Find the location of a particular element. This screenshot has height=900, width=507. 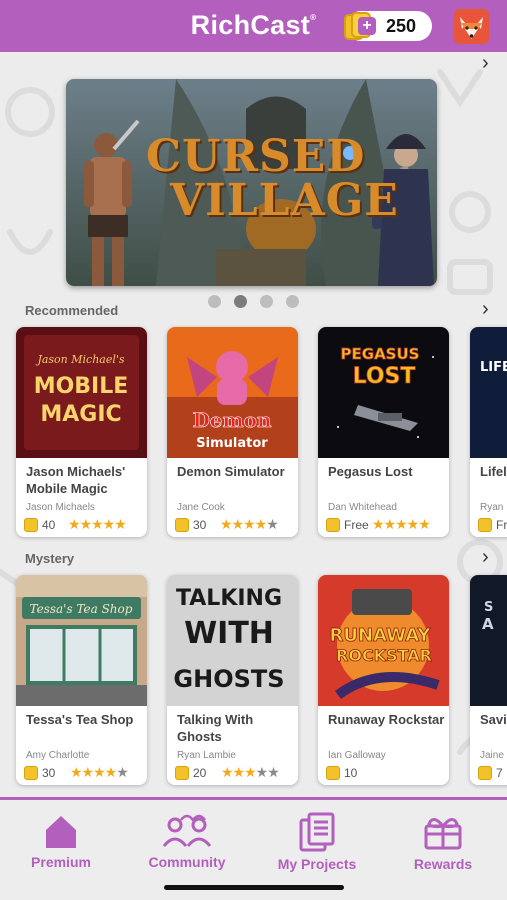

story-author: Jason Michaels is located at coordinates (60, 507).